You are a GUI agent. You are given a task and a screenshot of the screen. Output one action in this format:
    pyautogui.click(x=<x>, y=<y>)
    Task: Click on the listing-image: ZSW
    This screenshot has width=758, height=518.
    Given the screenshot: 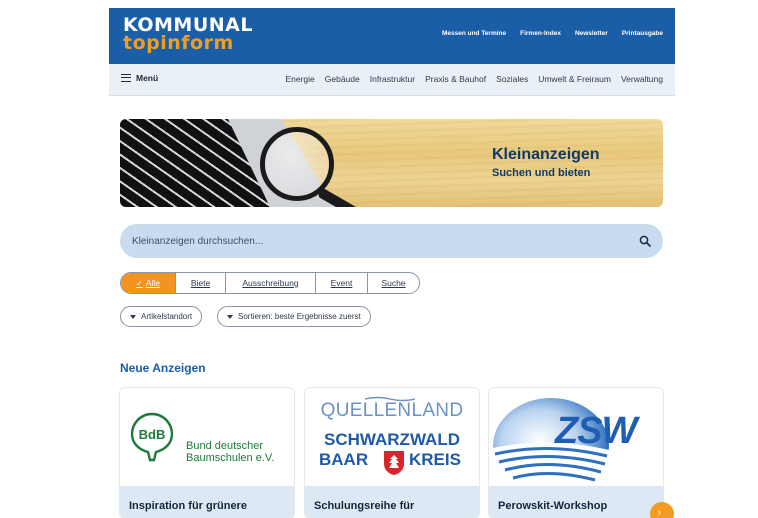 What is the action you would take?
    pyautogui.click(x=576, y=437)
    